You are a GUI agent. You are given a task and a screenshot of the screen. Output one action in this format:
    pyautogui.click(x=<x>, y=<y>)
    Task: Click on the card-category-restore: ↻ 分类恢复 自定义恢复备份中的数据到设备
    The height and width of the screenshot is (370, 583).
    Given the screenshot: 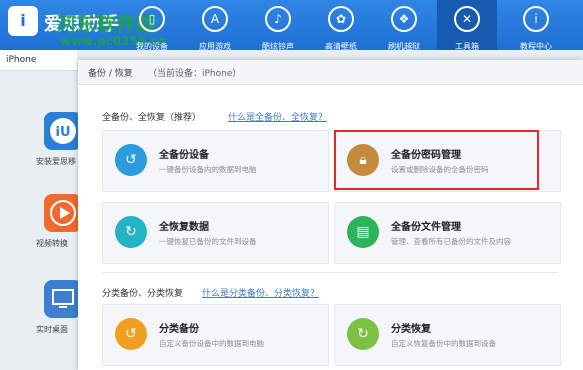 What is the action you would take?
    pyautogui.click(x=447, y=335)
    